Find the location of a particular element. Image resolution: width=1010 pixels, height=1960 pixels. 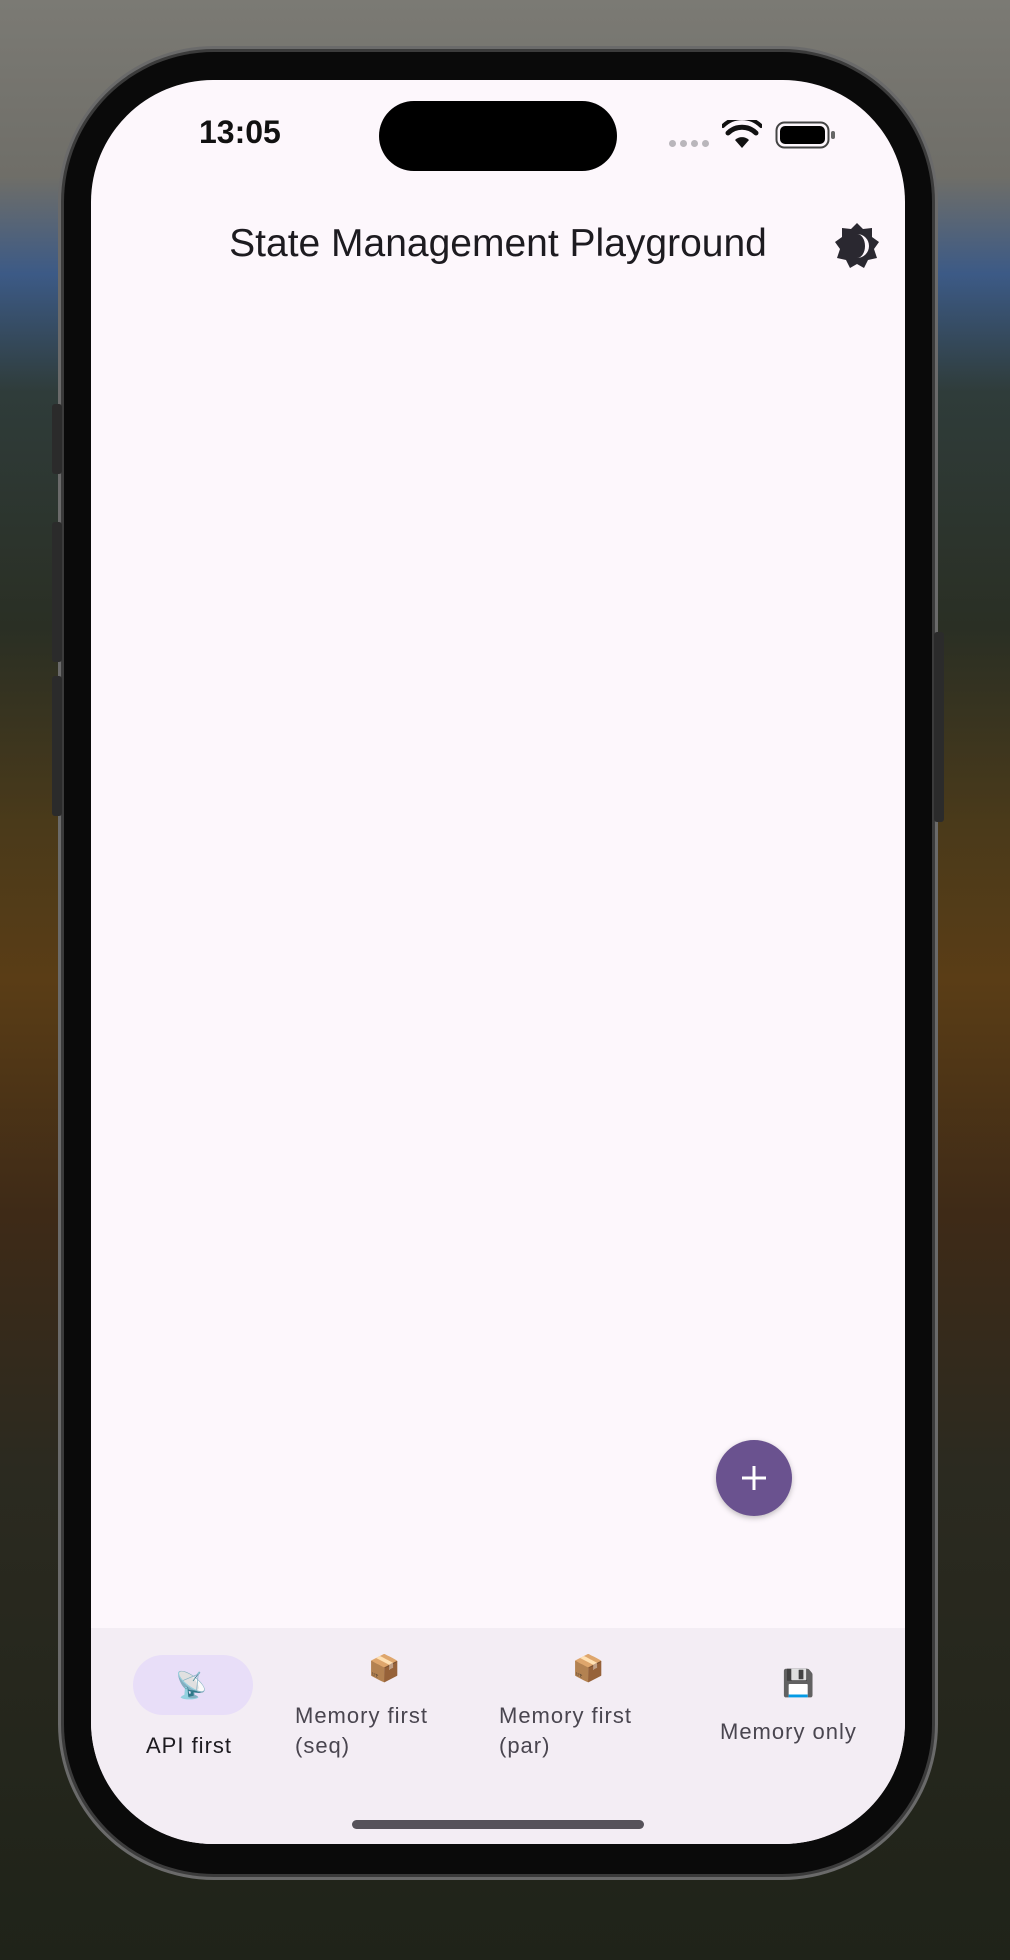

status-time: 13:05 is located at coordinates (240, 132).